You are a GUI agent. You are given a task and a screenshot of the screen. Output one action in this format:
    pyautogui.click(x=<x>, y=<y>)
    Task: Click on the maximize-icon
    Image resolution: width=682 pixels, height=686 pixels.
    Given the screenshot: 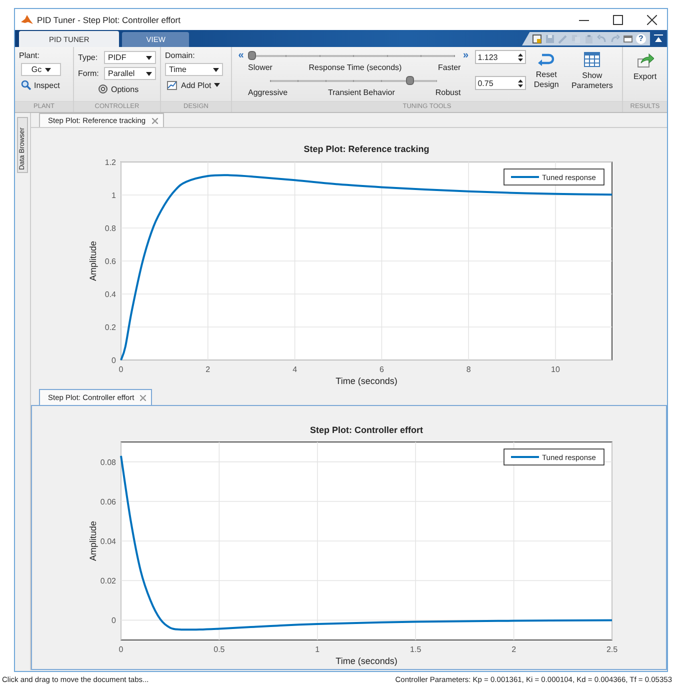 What is the action you would take?
    pyautogui.click(x=618, y=19)
    